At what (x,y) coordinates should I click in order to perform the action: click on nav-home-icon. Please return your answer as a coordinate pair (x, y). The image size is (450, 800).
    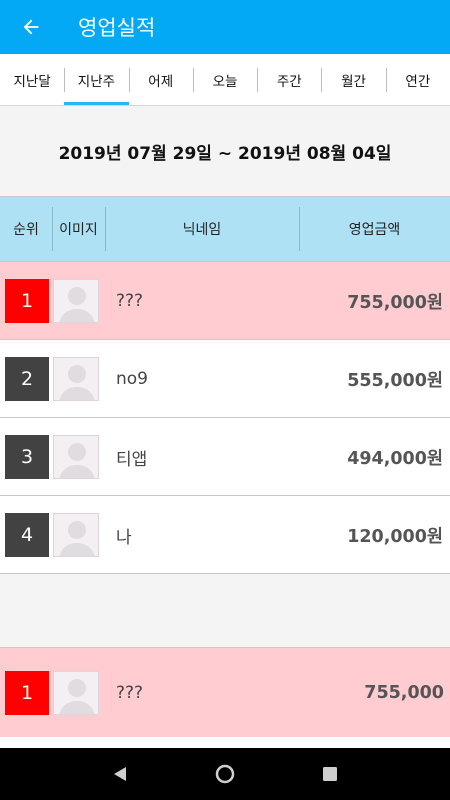
    Looking at the image, I should click on (225, 774).